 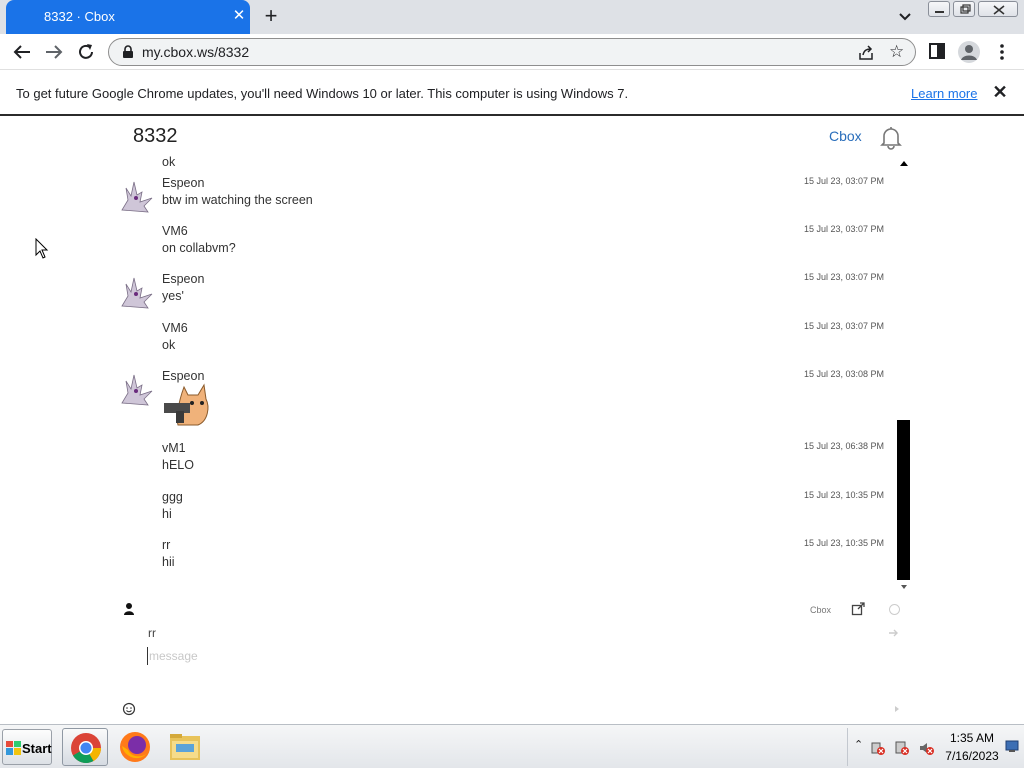 I want to click on clock-date: 7/16/2023, so click(x=972, y=756).